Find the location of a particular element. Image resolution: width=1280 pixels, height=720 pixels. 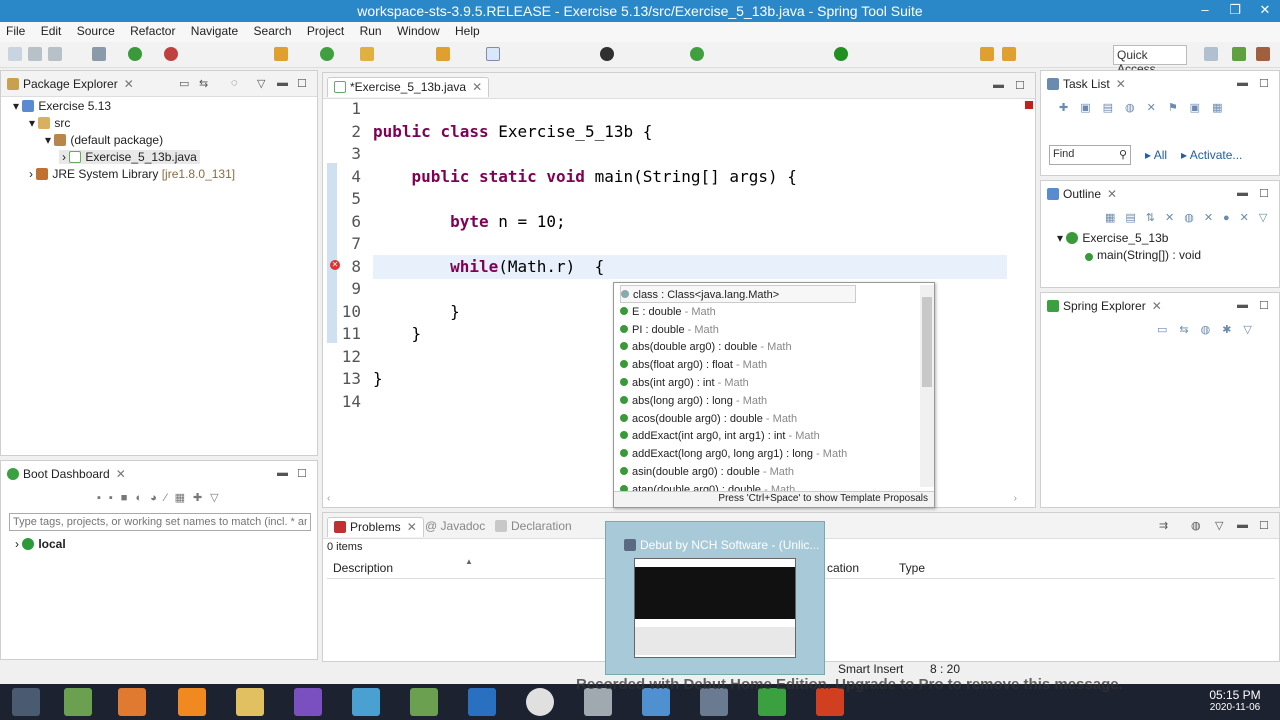

code-line: while(Math.r) { is located at coordinates (488, 266).